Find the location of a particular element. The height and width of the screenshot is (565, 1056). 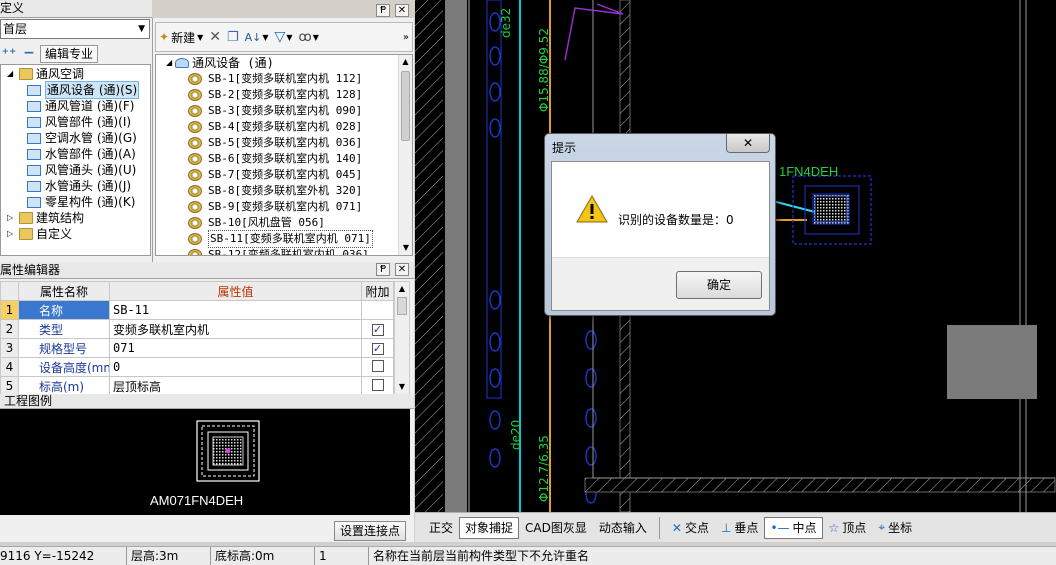

component-label: SB-5[变频多联机室内机 036] is located at coordinates (285, 142).